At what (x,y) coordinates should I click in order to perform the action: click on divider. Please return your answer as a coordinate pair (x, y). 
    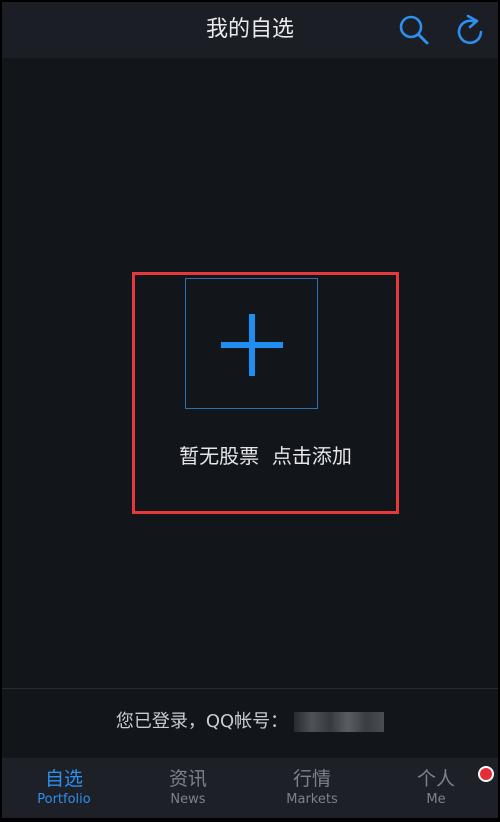
    Looking at the image, I should click on (250, 688).